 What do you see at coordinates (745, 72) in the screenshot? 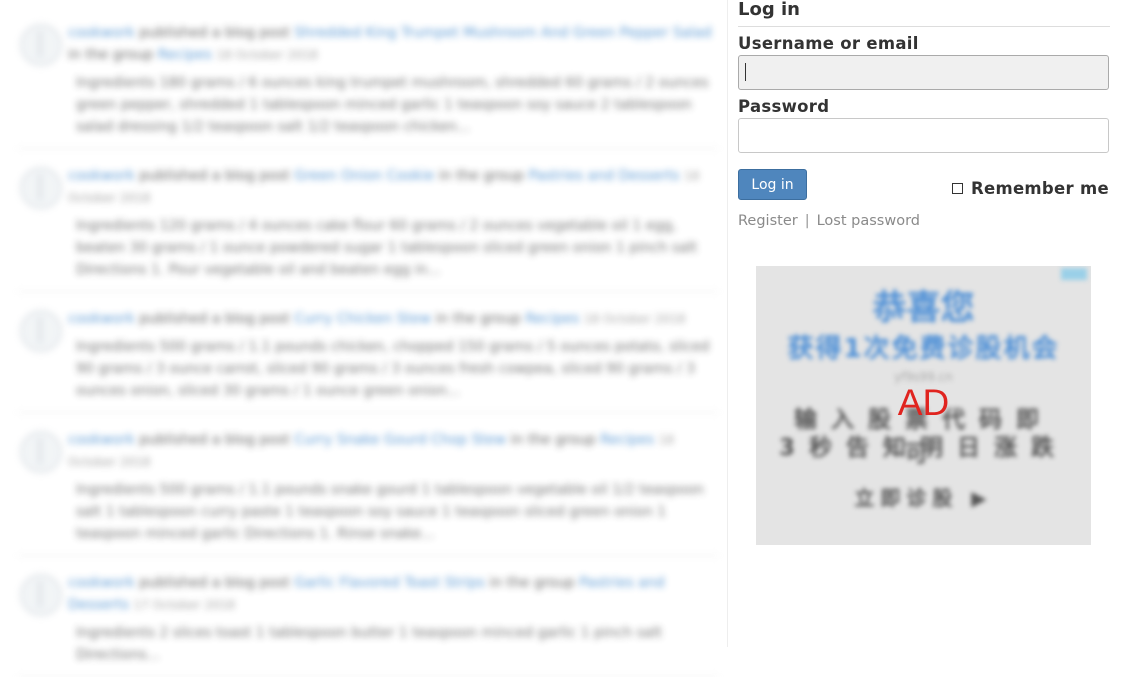
I see `text-caret` at bounding box center [745, 72].